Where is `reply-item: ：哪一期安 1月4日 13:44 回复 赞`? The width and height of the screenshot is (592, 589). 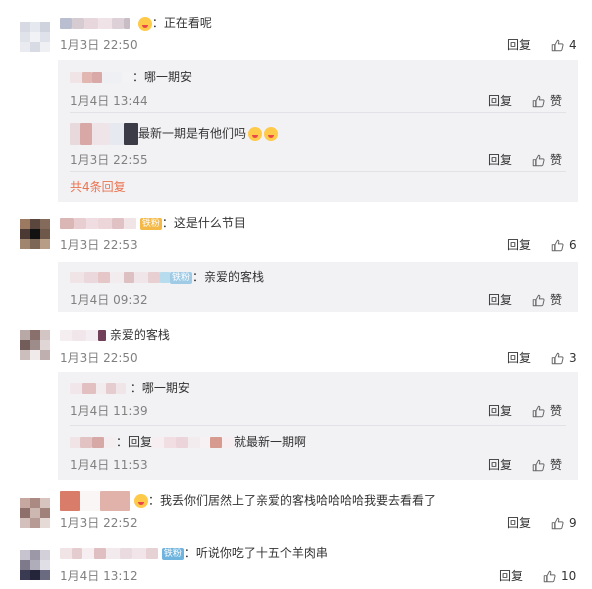
reply-item: ：哪一期安 1月4日 13:44 回复 赞 is located at coordinates (318, 86).